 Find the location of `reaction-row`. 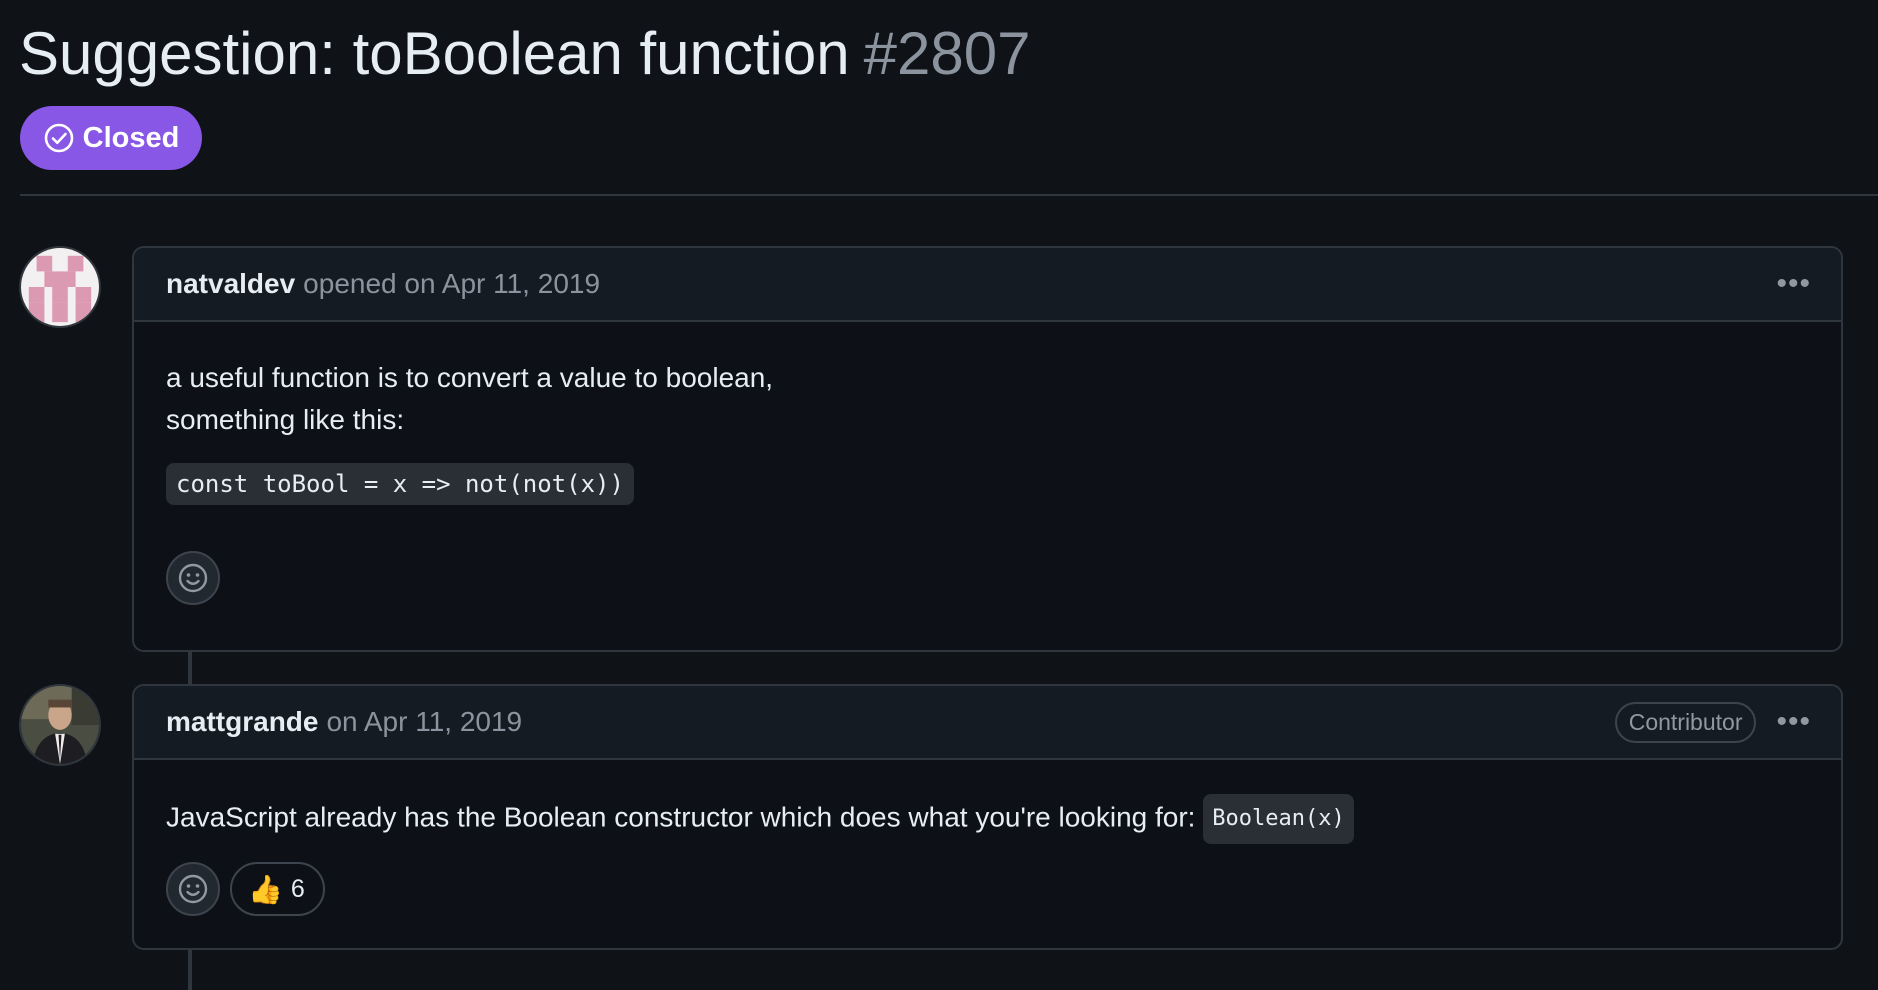

reaction-row is located at coordinates (987, 578).